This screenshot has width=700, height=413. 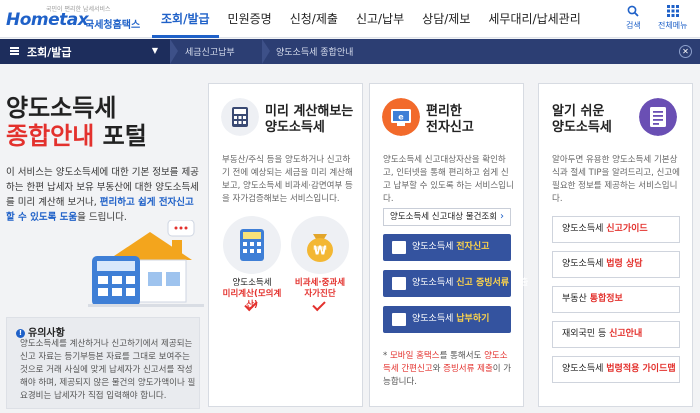 I want to click on notice-title: ! 유의사항, so click(x=40, y=331).